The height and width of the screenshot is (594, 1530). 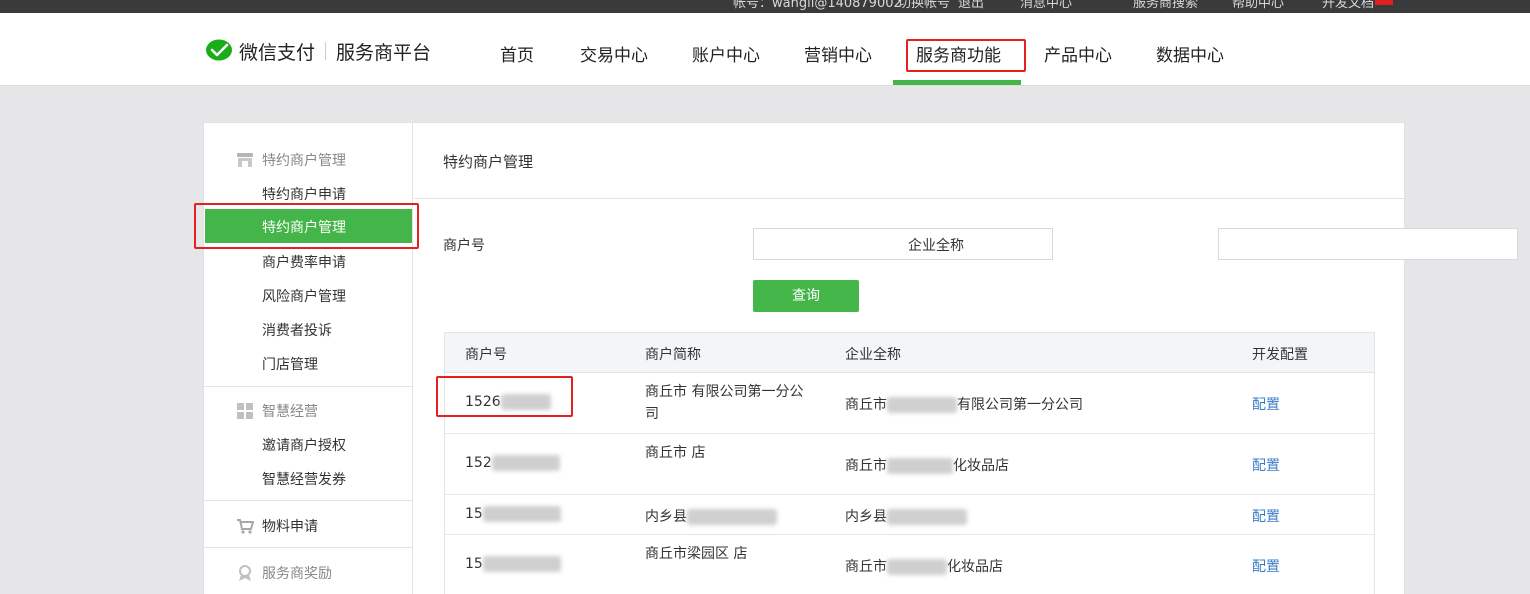 I want to click on company-name-input, so click(x=1368, y=244).